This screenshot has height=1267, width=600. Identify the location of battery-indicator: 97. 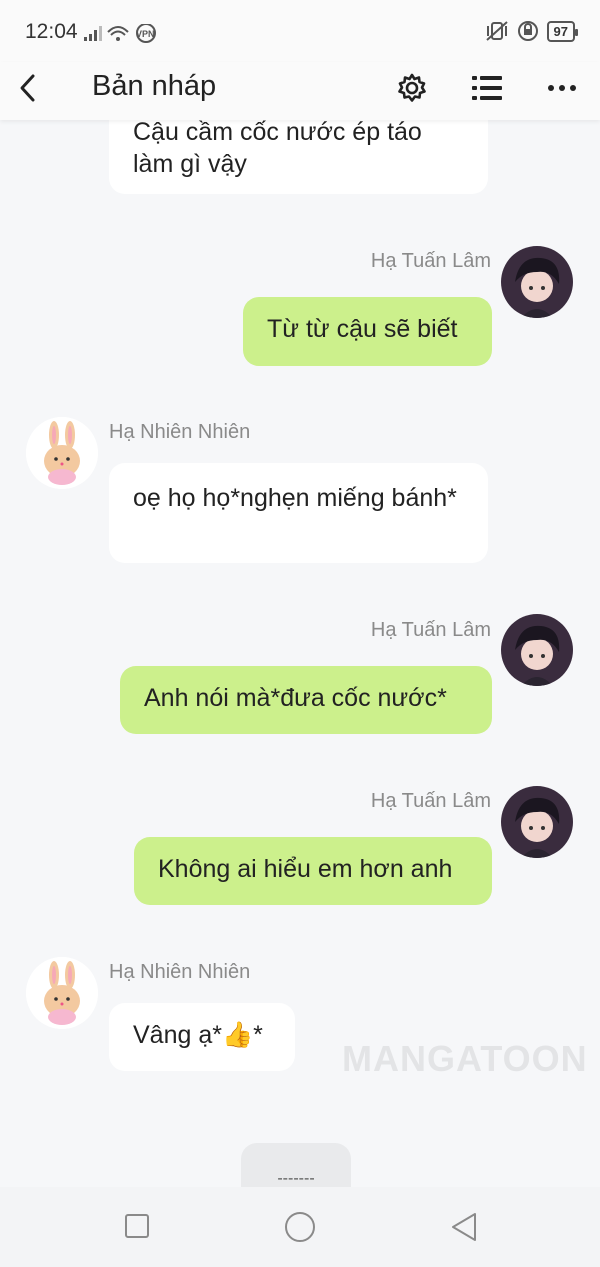
(562, 31).